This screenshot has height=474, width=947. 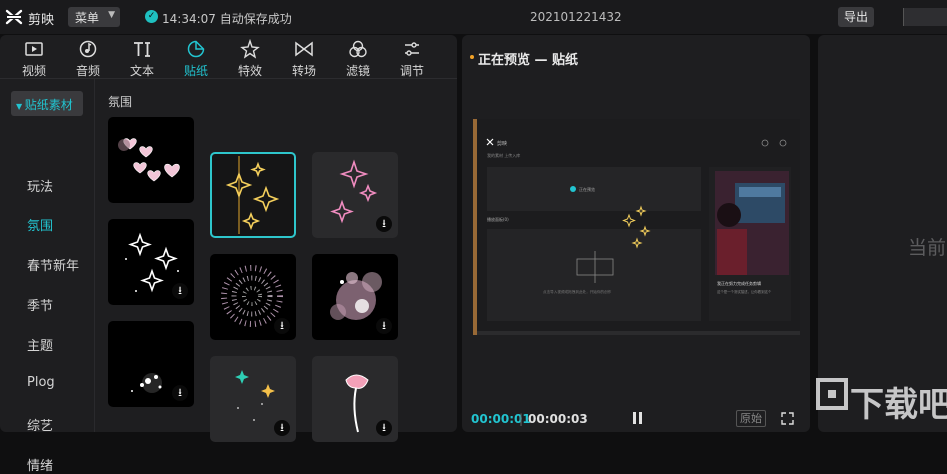 I want to click on tab-adjust-label: 调节, so click(x=411, y=71).